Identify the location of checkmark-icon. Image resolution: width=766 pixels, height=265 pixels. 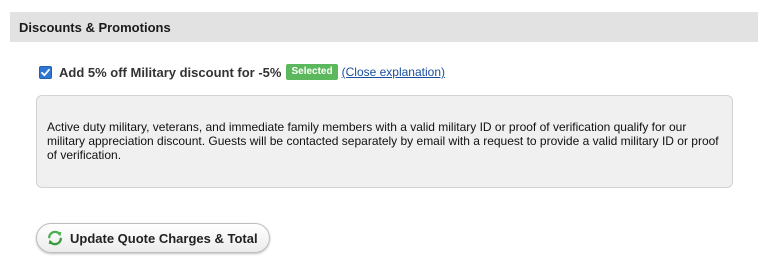
(45, 72).